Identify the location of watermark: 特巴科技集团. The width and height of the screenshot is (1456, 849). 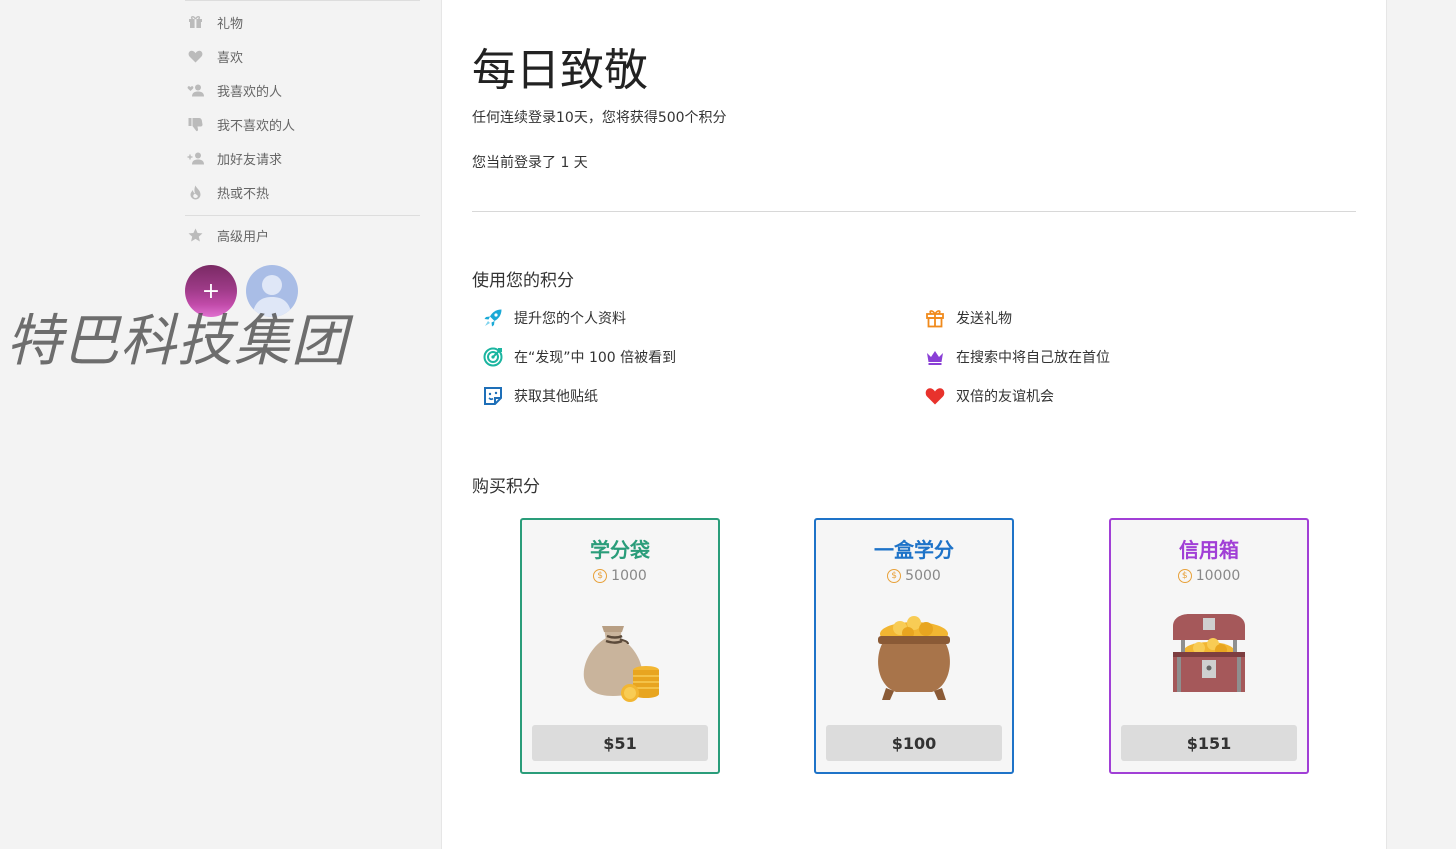
(177, 341).